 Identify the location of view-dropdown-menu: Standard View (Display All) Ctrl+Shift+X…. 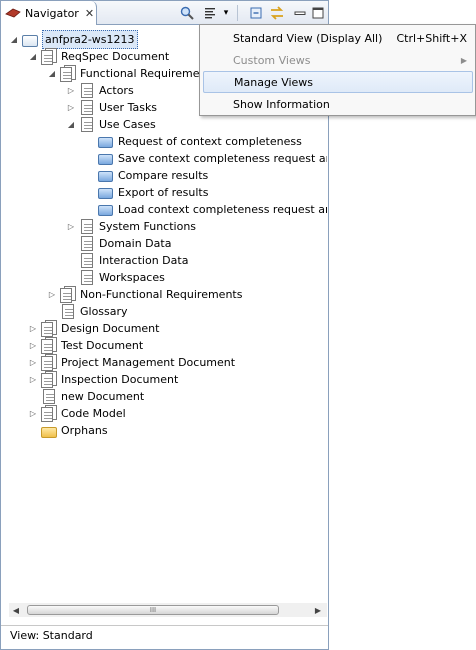
(337, 70).